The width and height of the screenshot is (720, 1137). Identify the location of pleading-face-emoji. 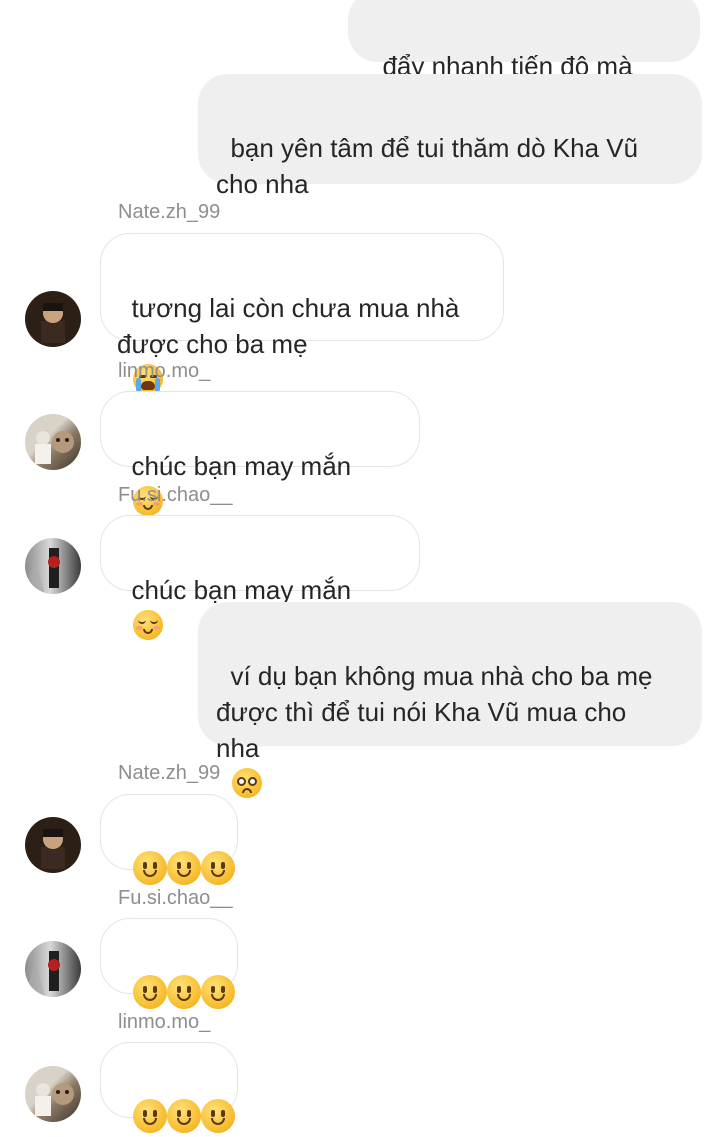
(247, 783).